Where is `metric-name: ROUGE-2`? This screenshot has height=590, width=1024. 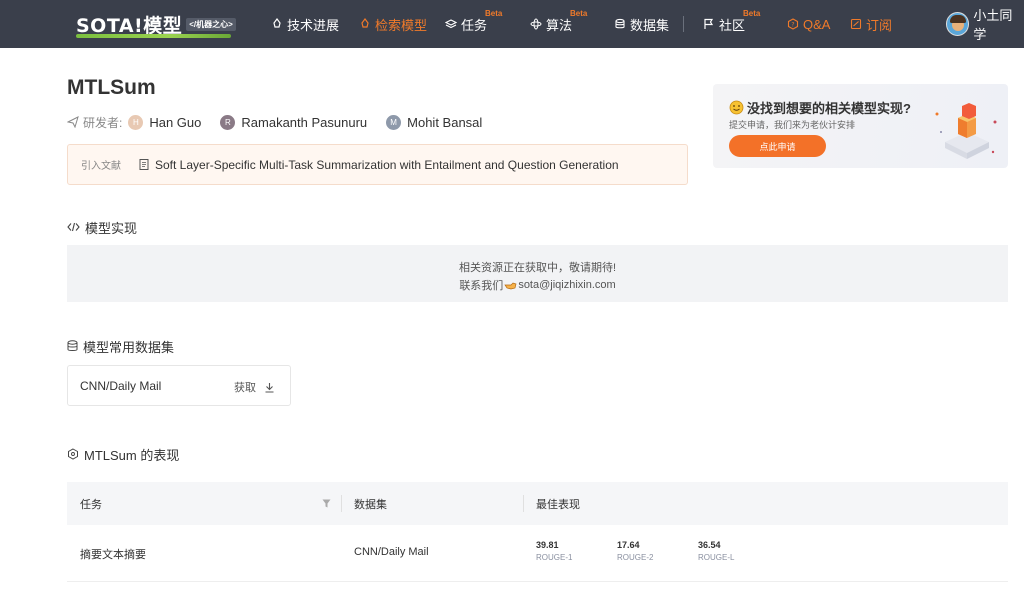 metric-name: ROUGE-2 is located at coordinates (635, 557).